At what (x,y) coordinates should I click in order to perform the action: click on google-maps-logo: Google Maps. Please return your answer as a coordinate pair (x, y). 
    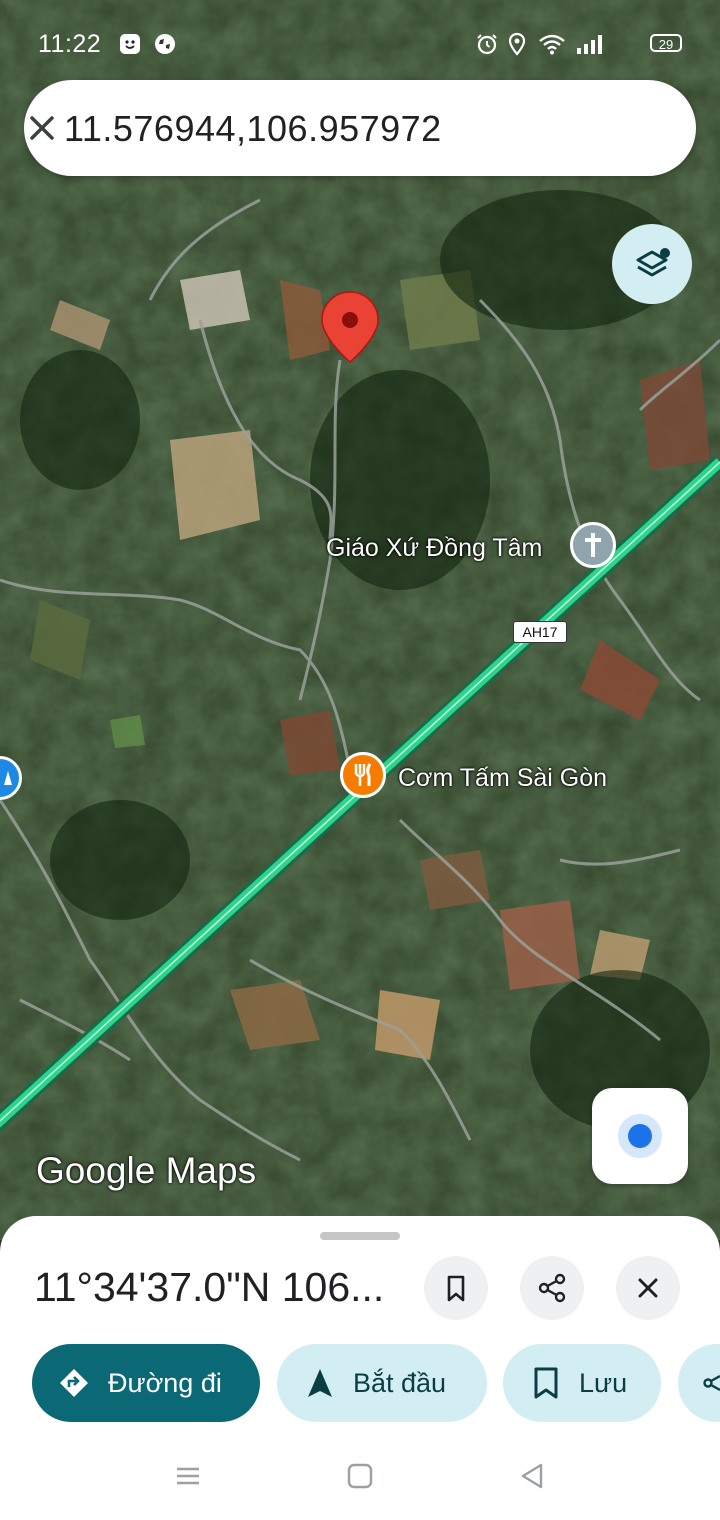
    Looking at the image, I should click on (146, 1170).